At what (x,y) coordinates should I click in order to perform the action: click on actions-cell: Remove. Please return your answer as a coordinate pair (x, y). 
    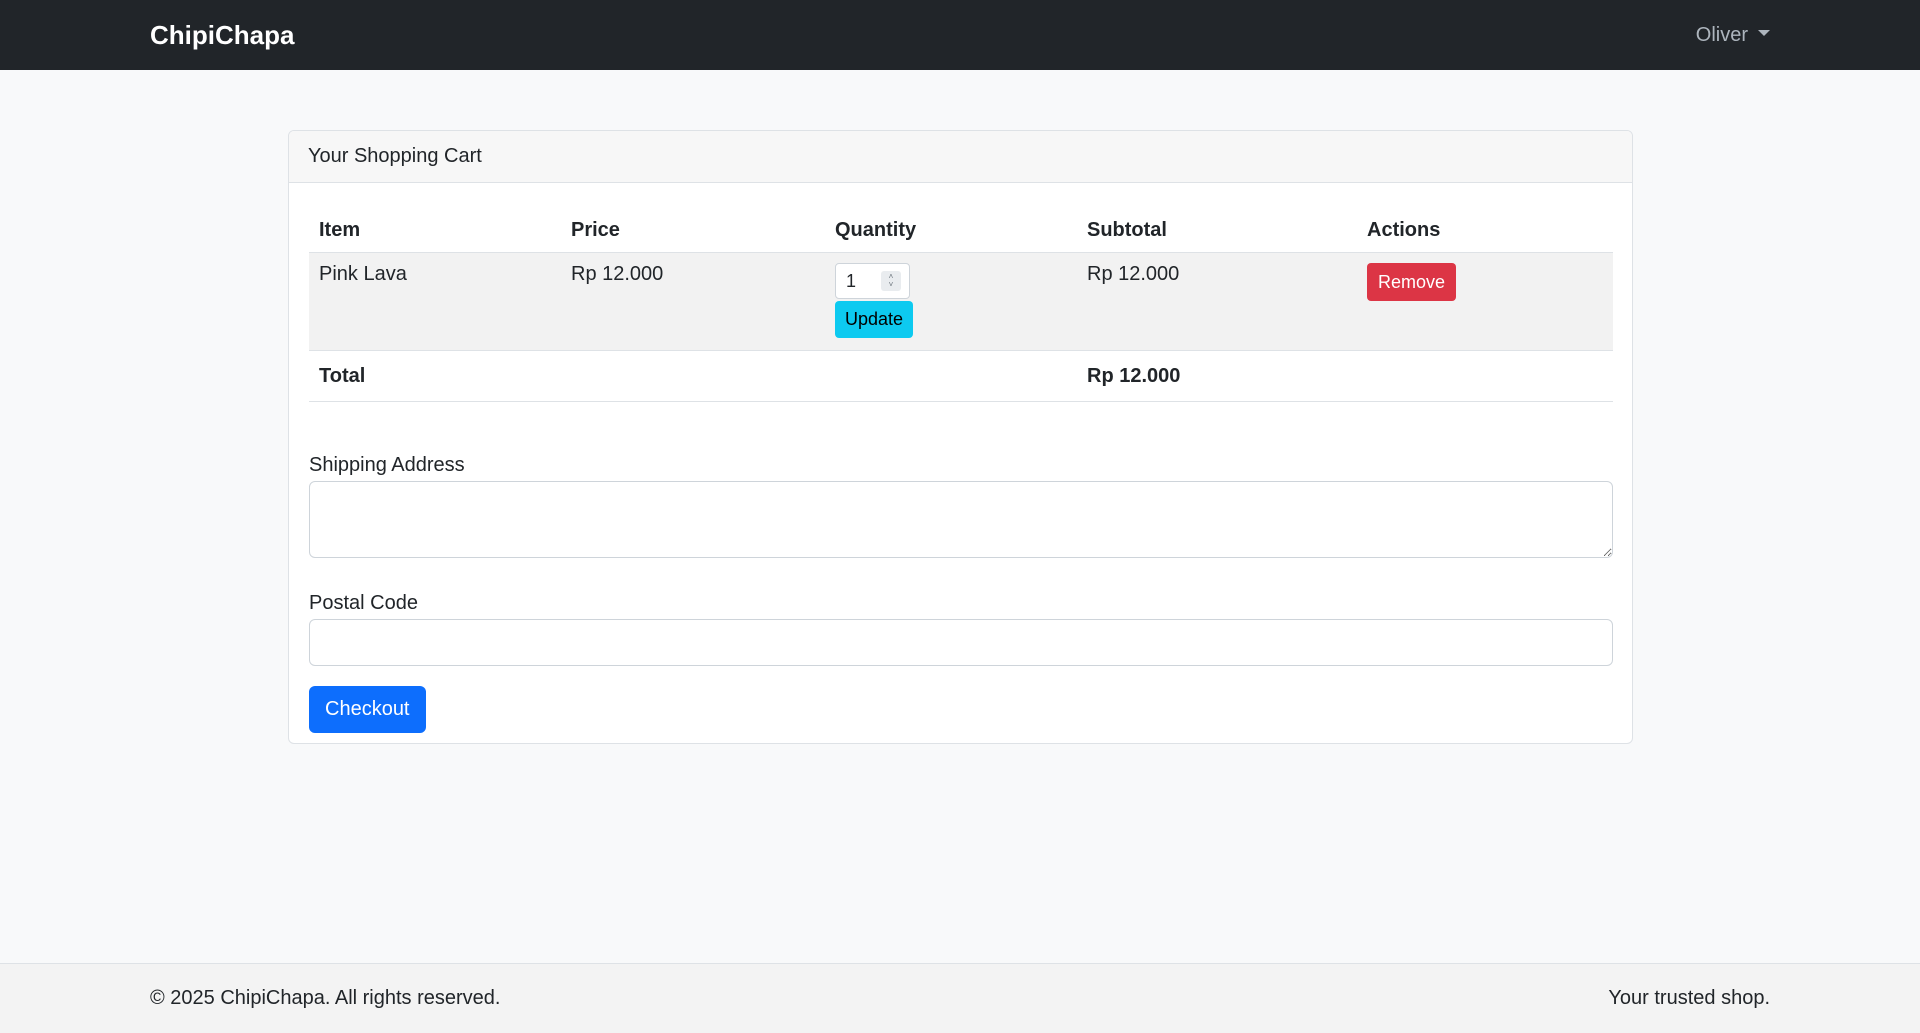
    Looking at the image, I should click on (1485, 301).